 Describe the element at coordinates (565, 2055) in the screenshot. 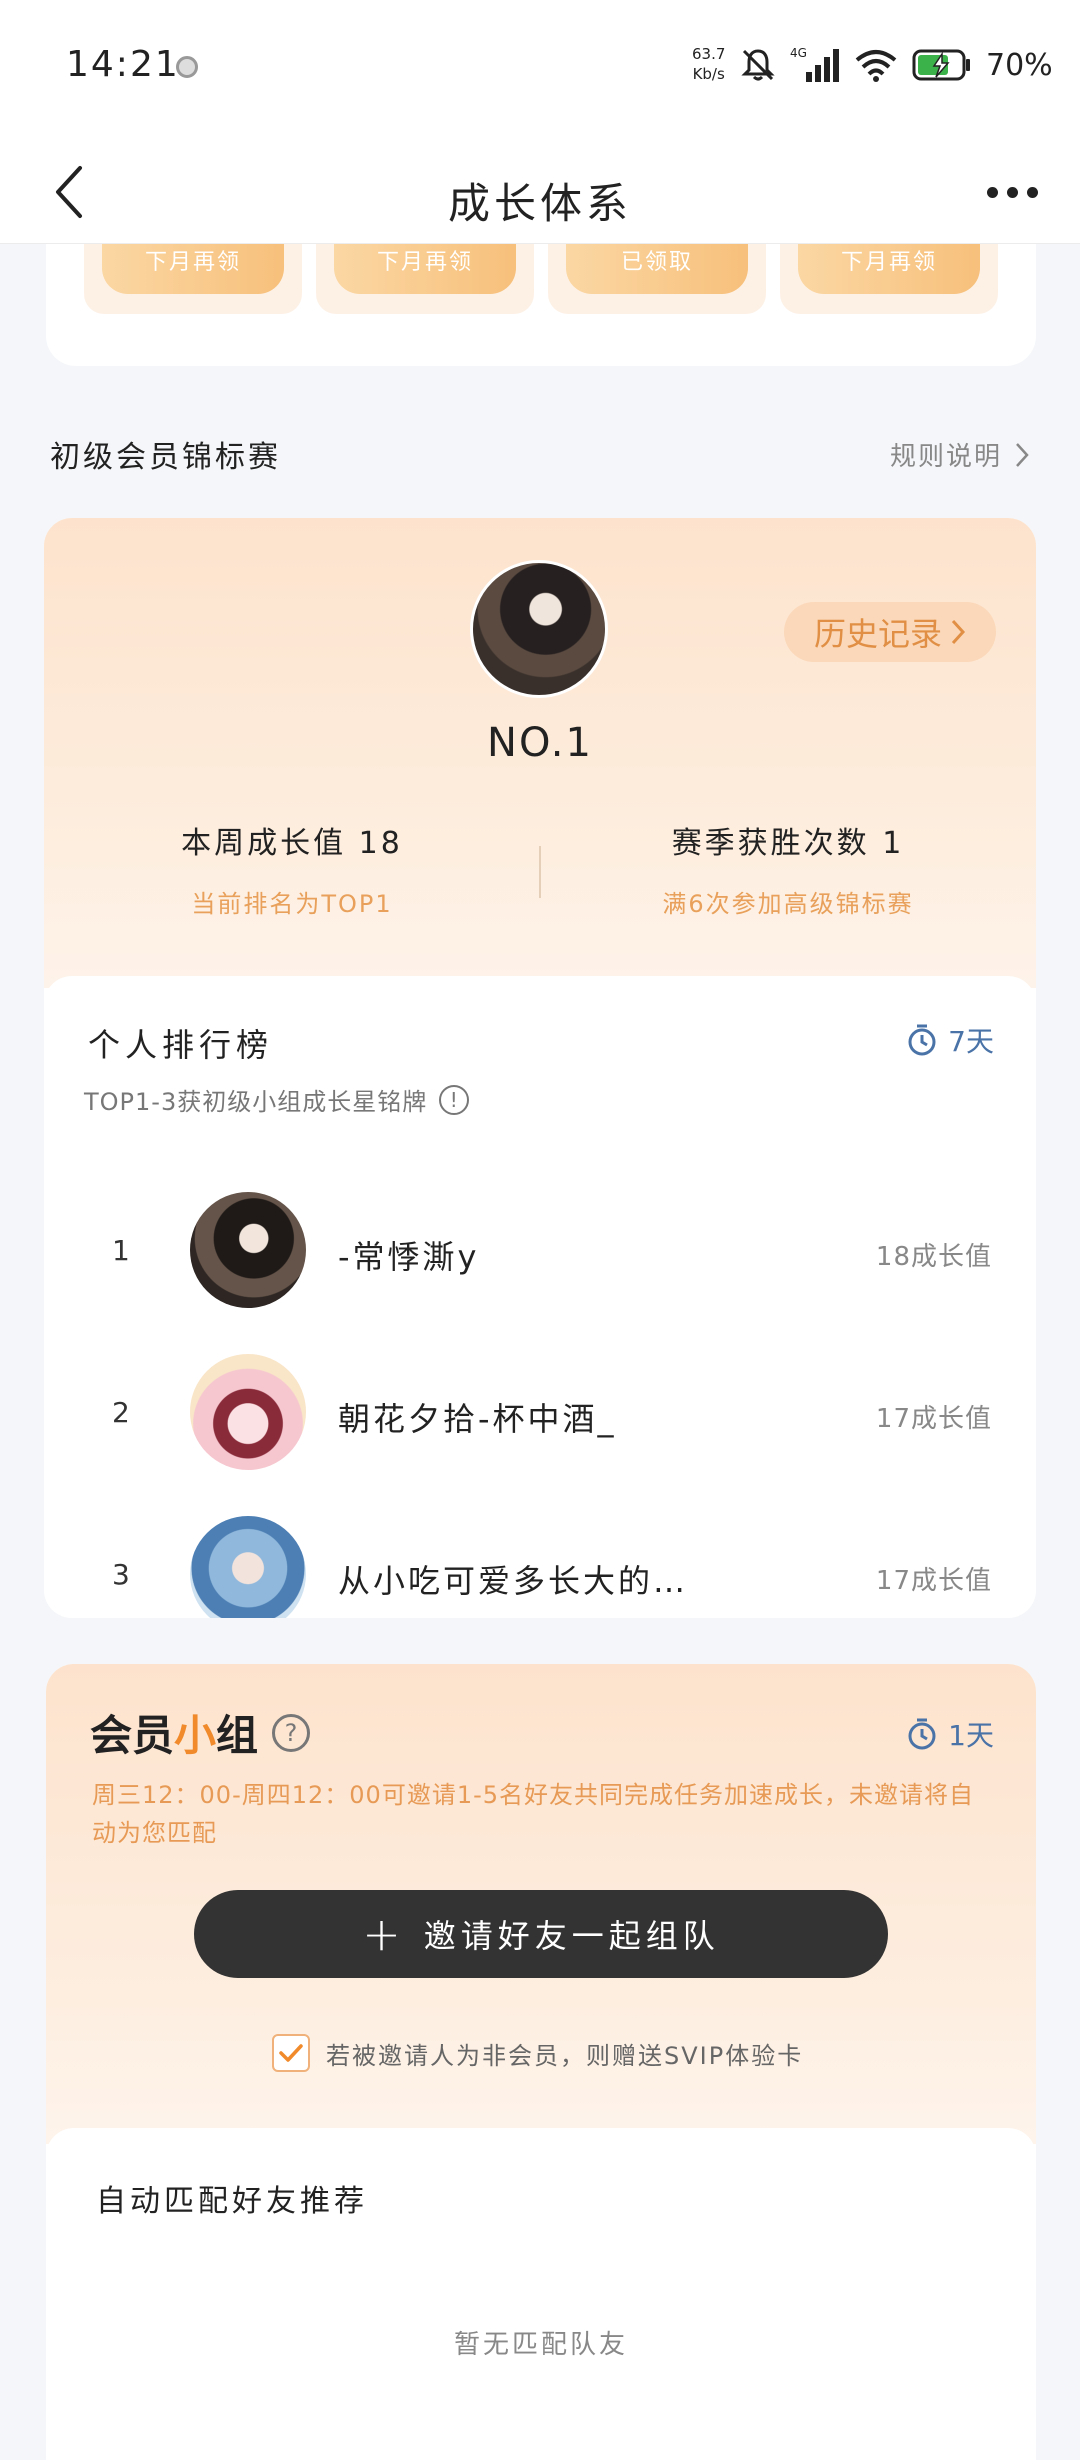

I see `svip-note: 若被邀请人为非会员，则赠送SVIP体验卡` at that location.